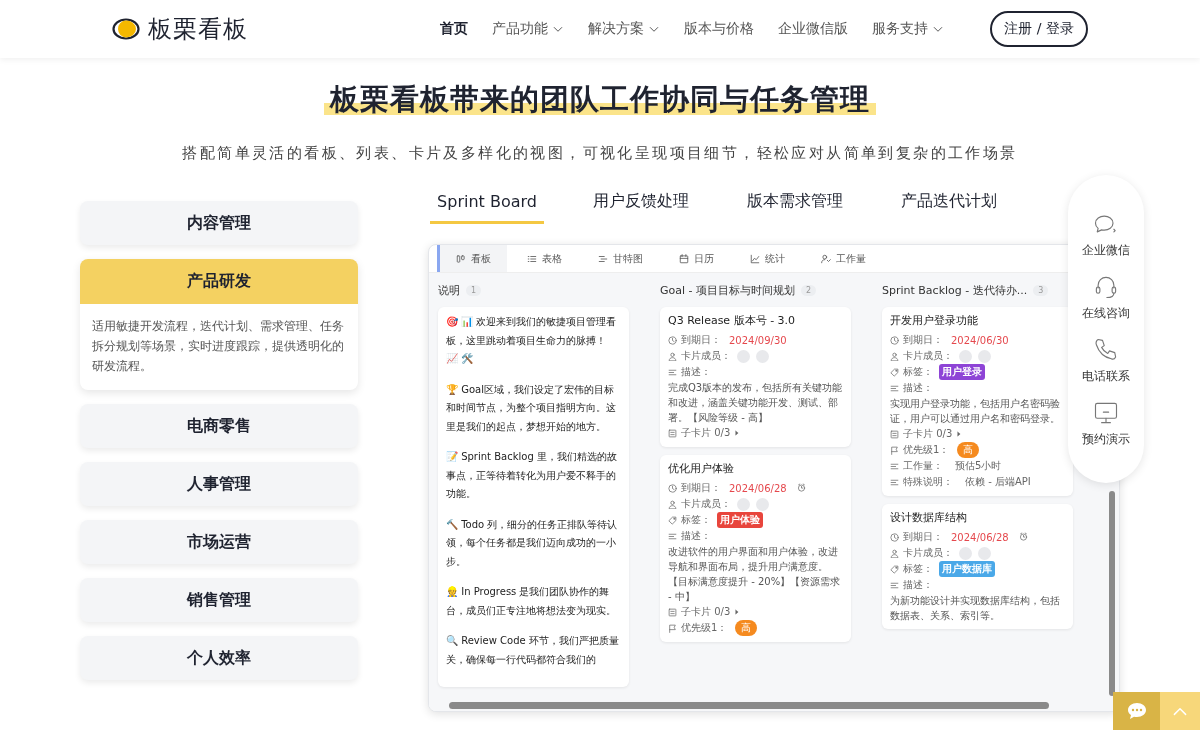 Image resolution: width=1200 pixels, height=730 pixels. What do you see at coordinates (719, 29) in the screenshot?
I see `nav-link: 版本与价格` at bounding box center [719, 29].